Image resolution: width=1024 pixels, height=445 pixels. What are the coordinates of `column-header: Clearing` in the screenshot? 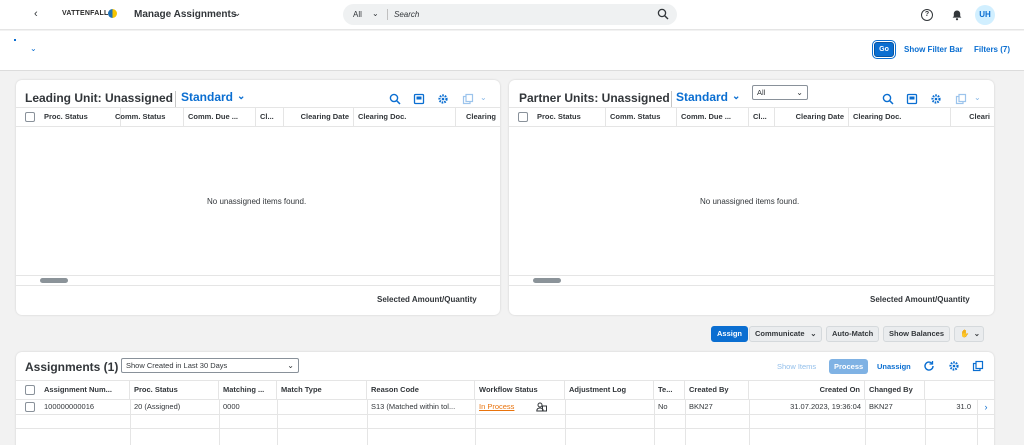 It's located at (478, 117).